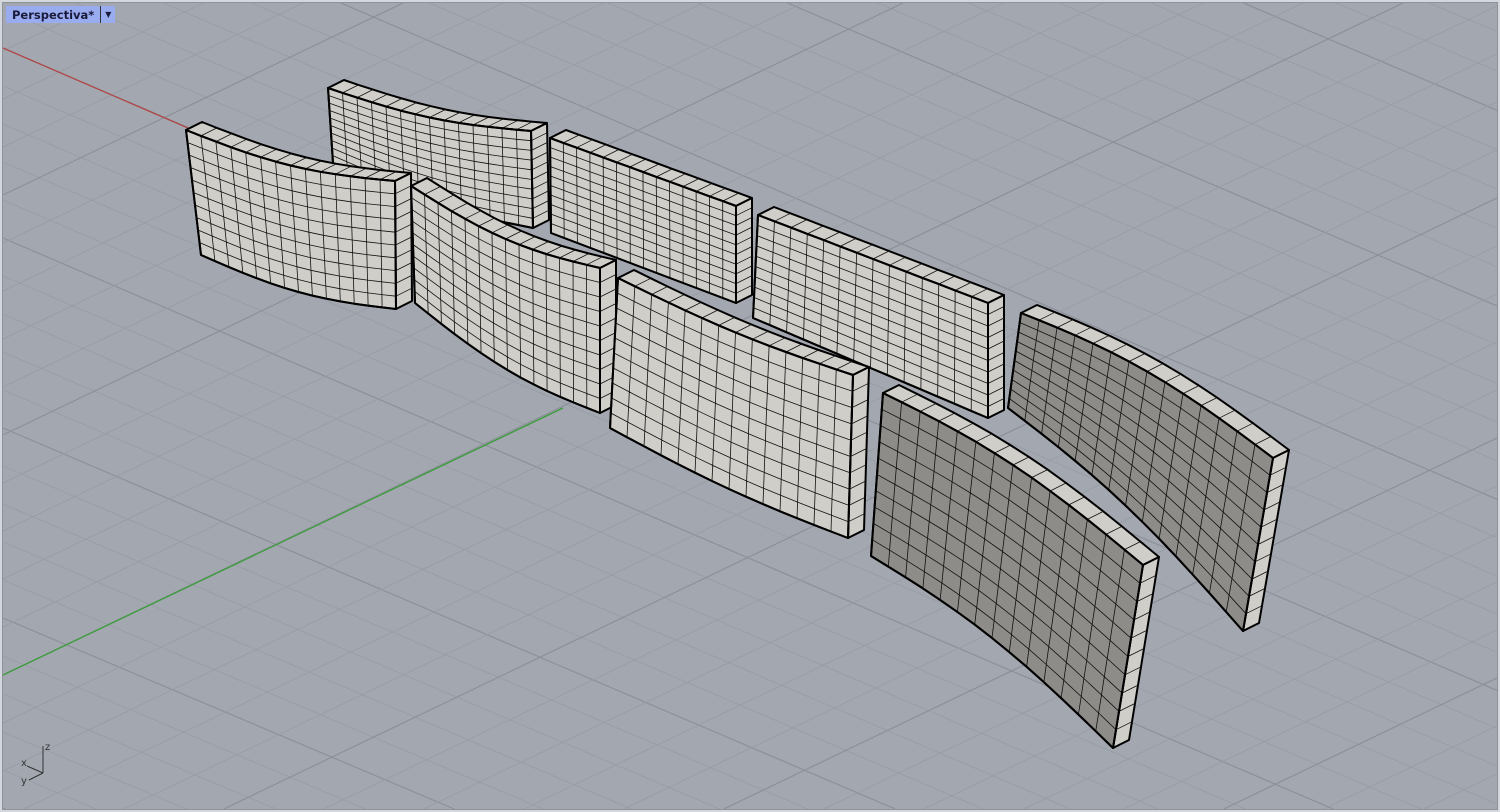 The image size is (1500, 812). What do you see at coordinates (107, 14) in the screenshot?
I see `dropdown-arrow-icon: ▼` at bounding box center [107, 14].